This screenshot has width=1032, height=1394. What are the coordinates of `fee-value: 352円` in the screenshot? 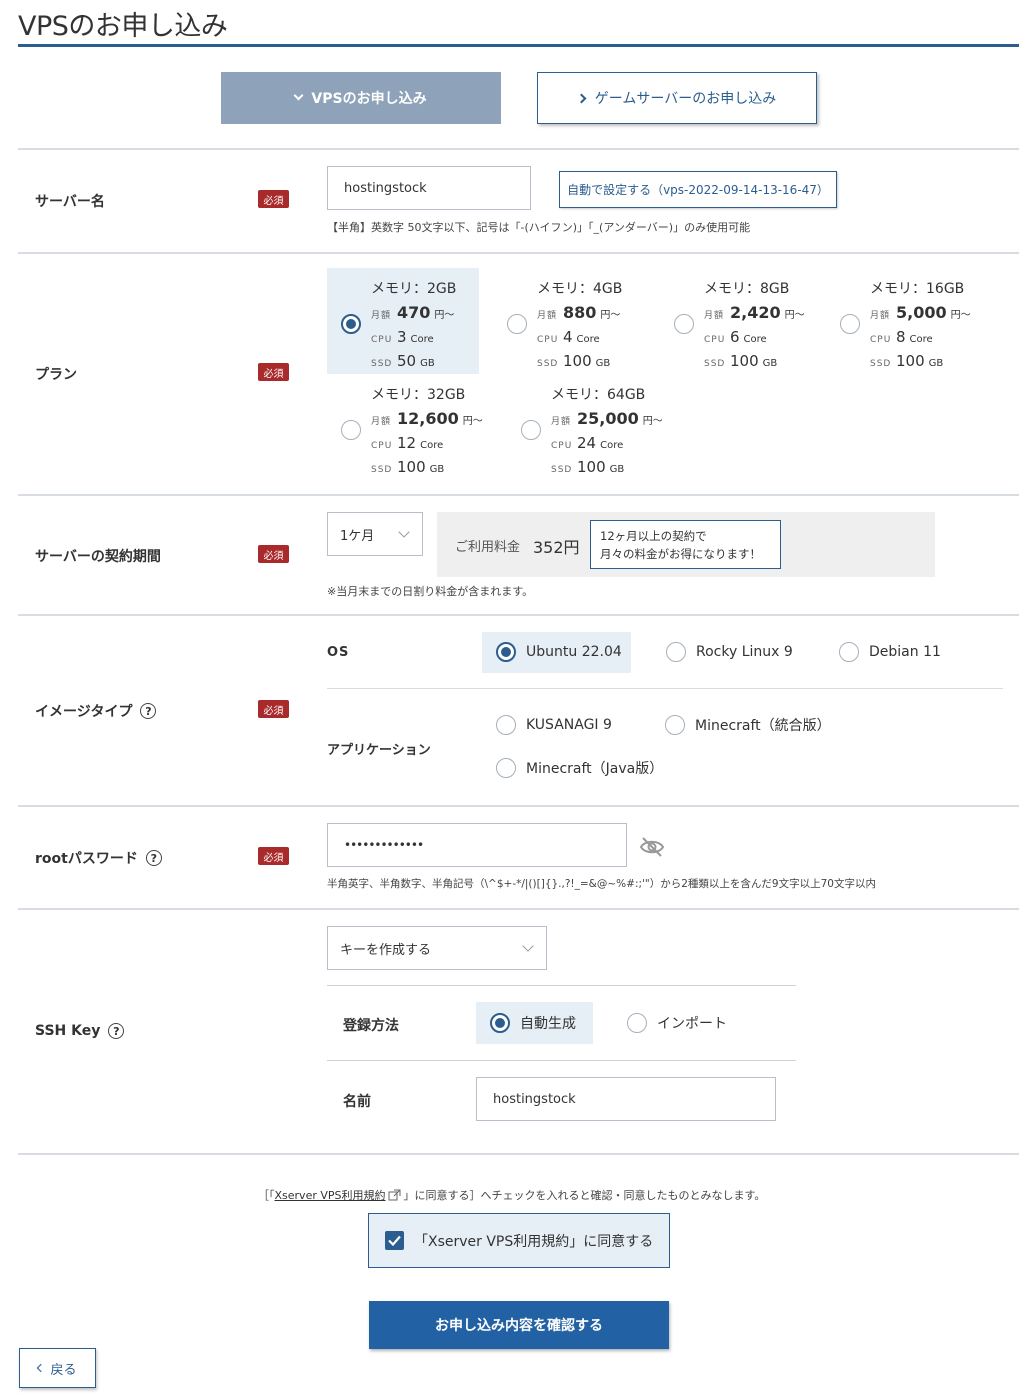 It's located at (556, 547).